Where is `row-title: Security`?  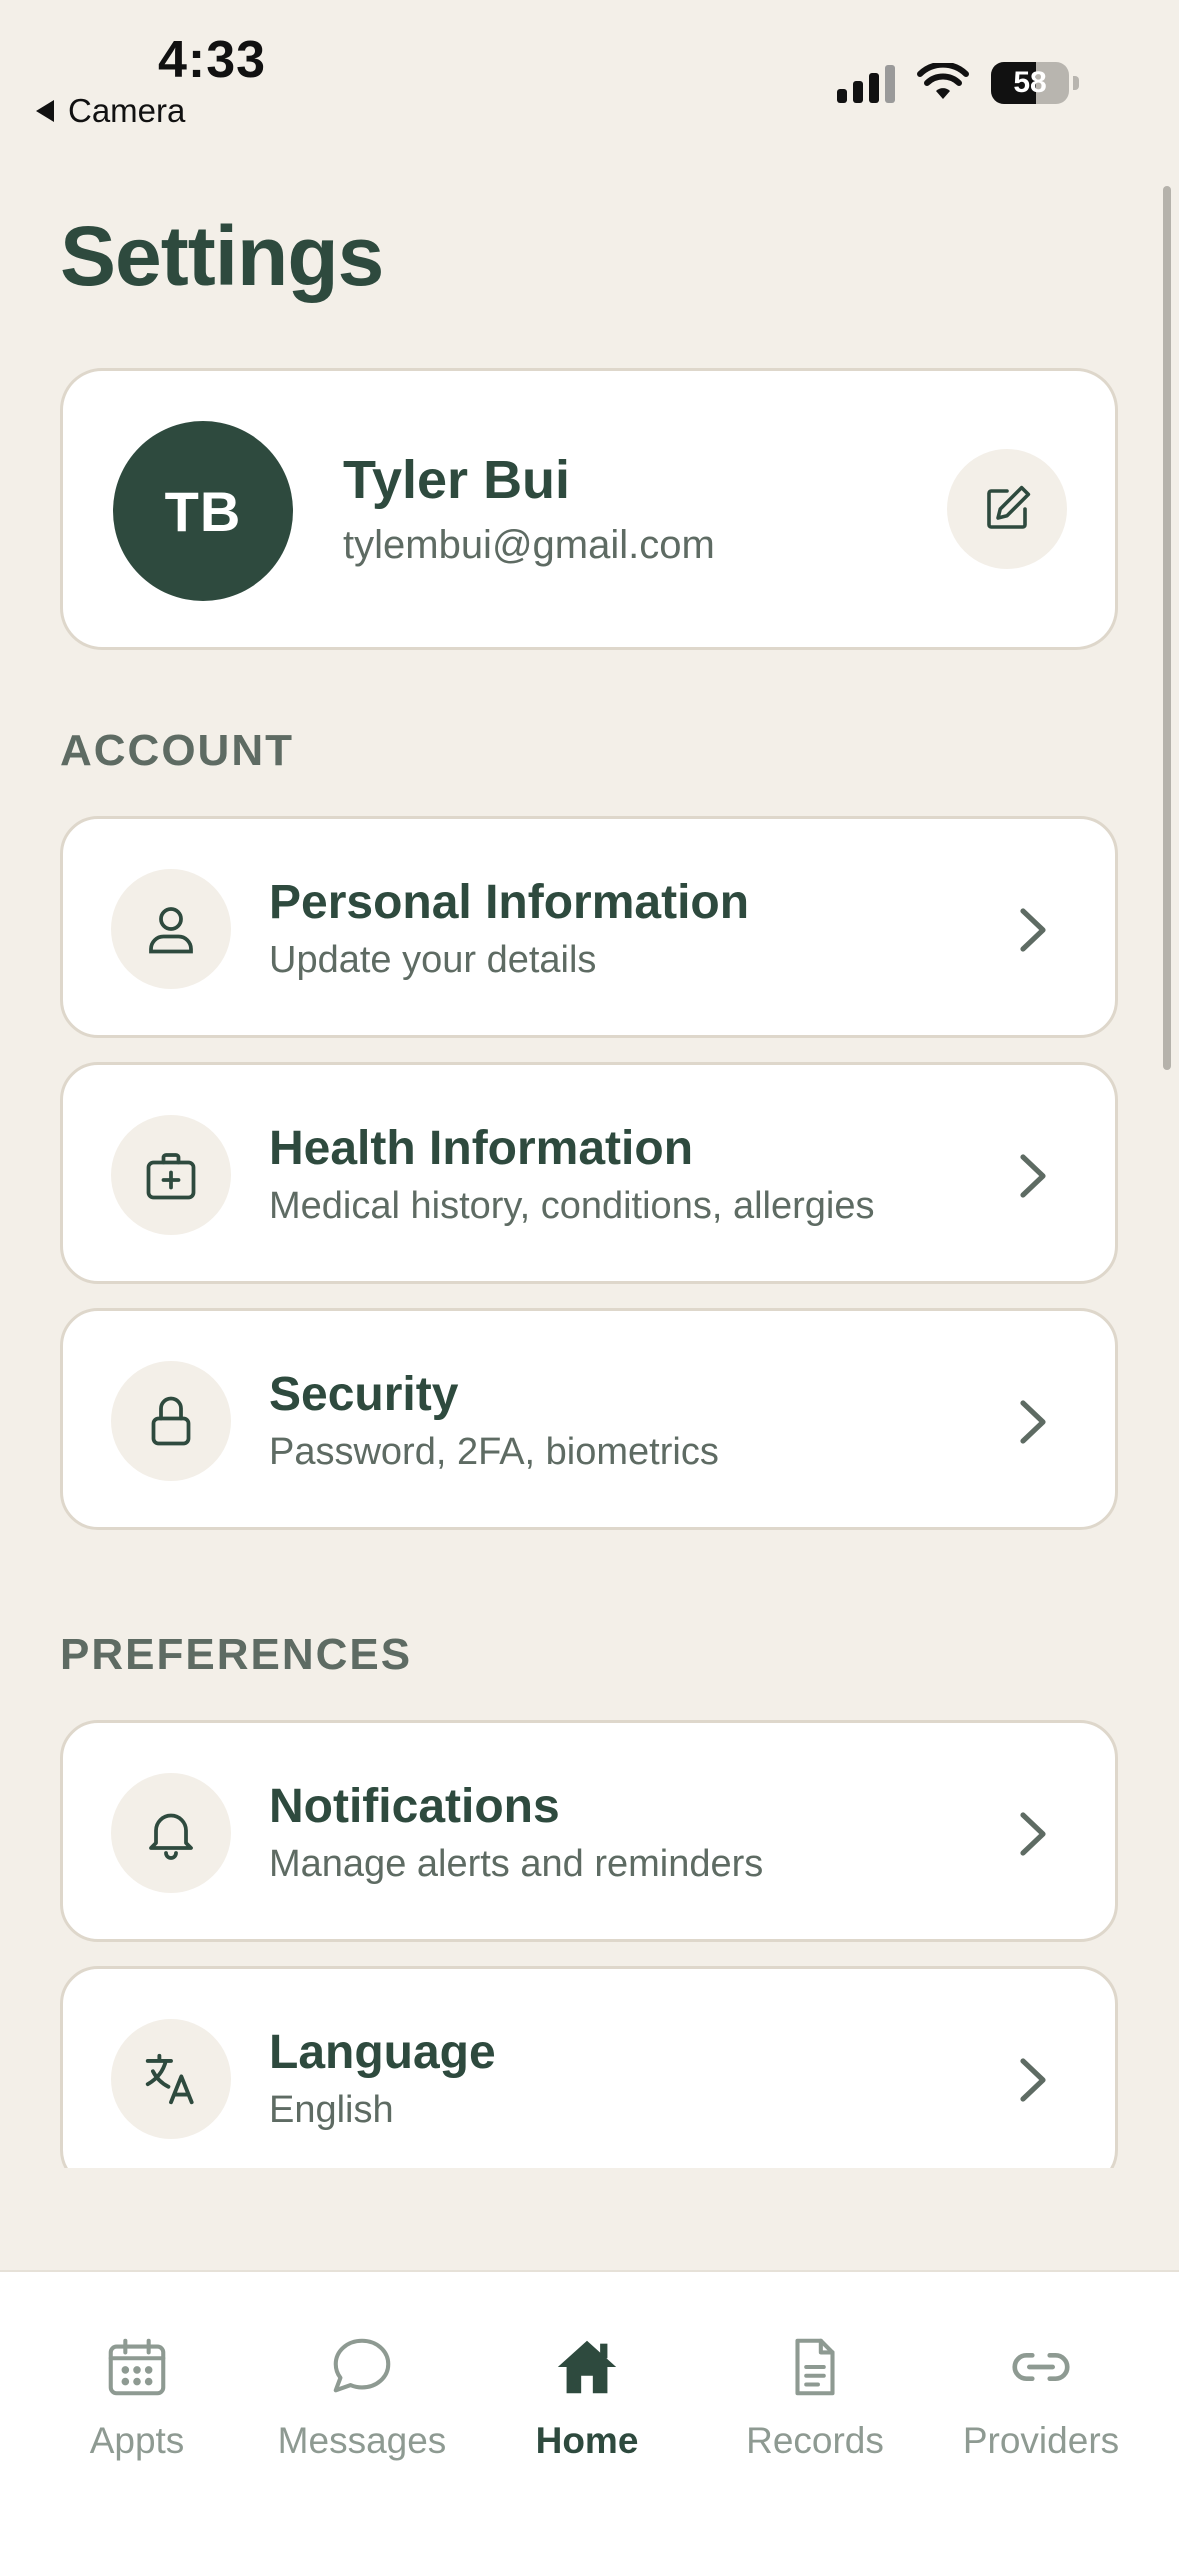
row-title: Security is located at coordinates (364, 1394).